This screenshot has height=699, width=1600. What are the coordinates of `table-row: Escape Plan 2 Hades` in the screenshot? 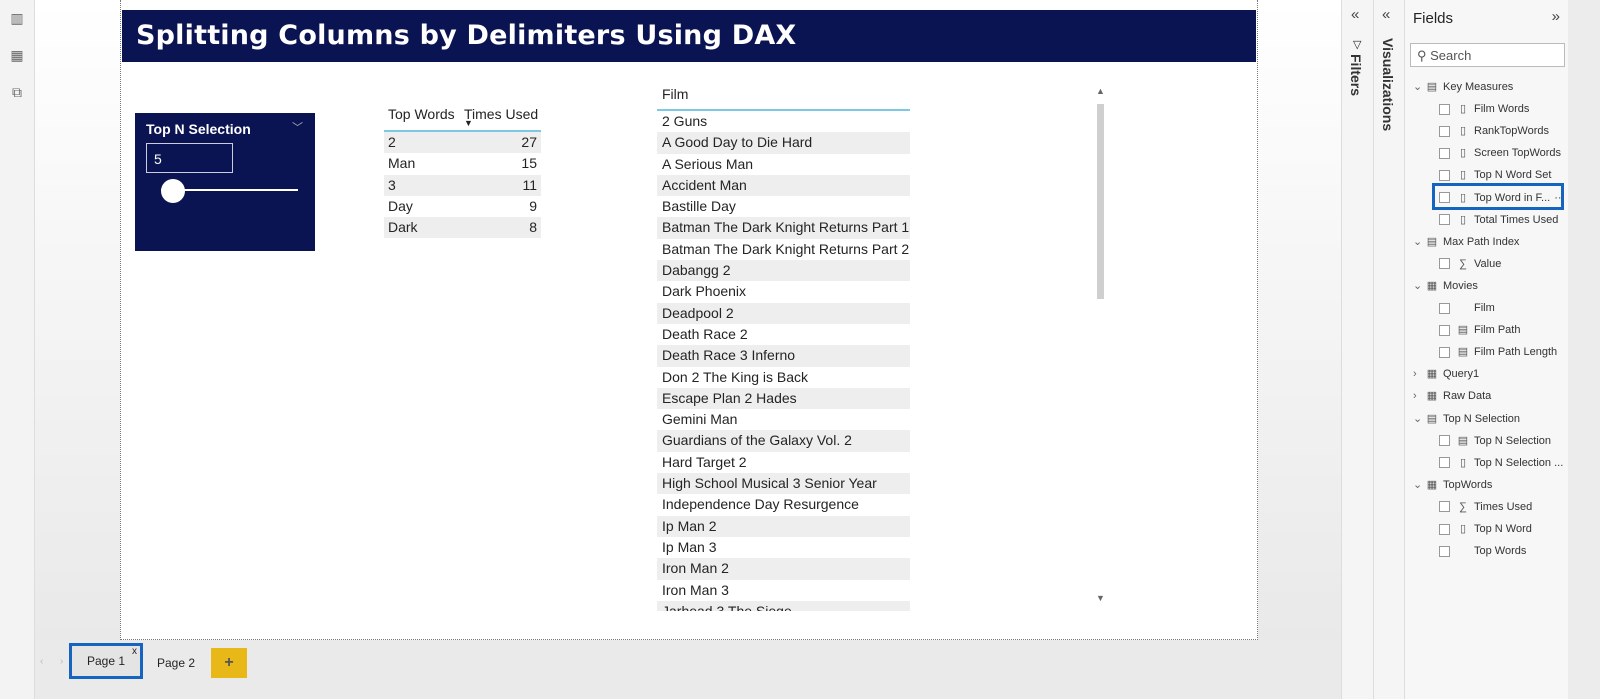 It's located at (783, 398).